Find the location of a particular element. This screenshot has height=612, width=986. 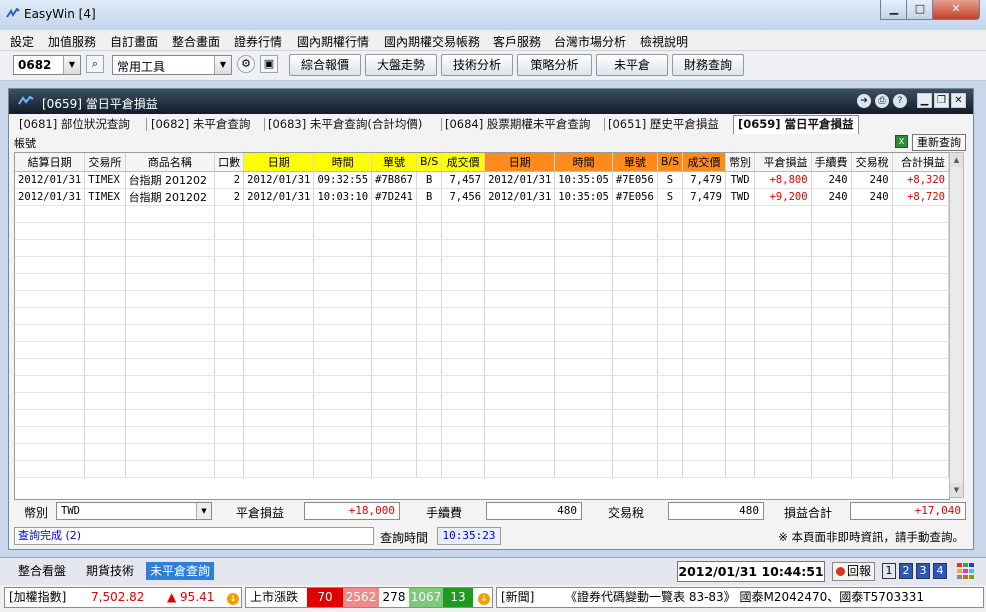

scroll-down-icon: ▼ is located at coordinates (956, 490).